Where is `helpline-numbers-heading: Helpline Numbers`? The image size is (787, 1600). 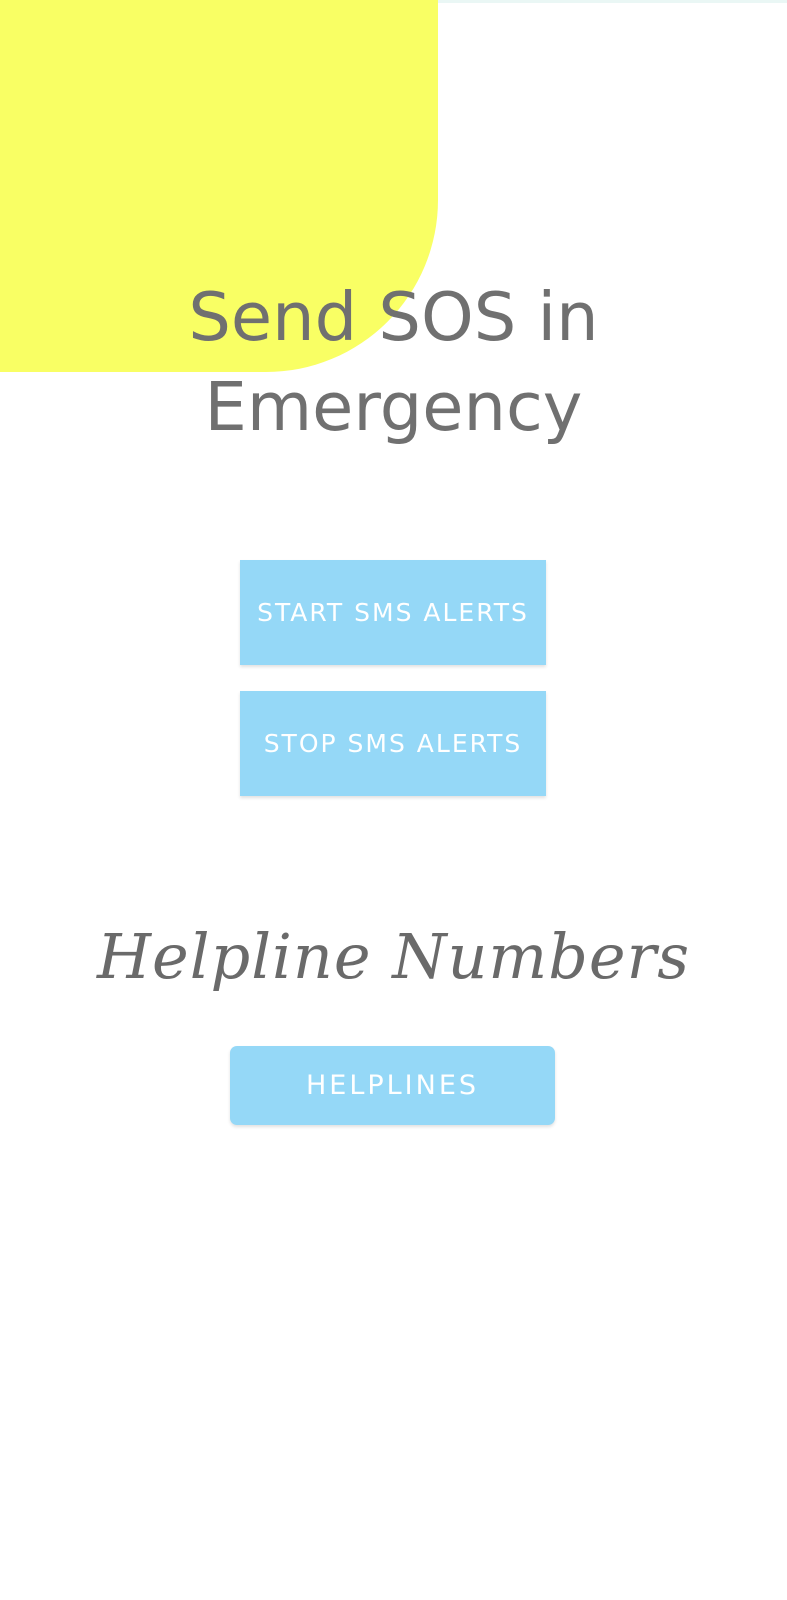 helpline-numbers-heading: Helpline Numbers is located at coordinates (393, 956).